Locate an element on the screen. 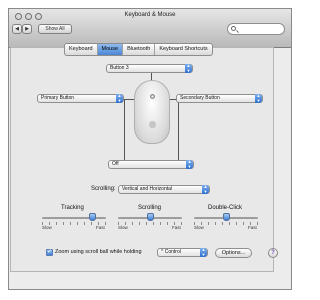 Image resolution: width=320 pixels, height=300 pixels. scrolling-speed-max-label: Fast is located at coordinates (176, 227).